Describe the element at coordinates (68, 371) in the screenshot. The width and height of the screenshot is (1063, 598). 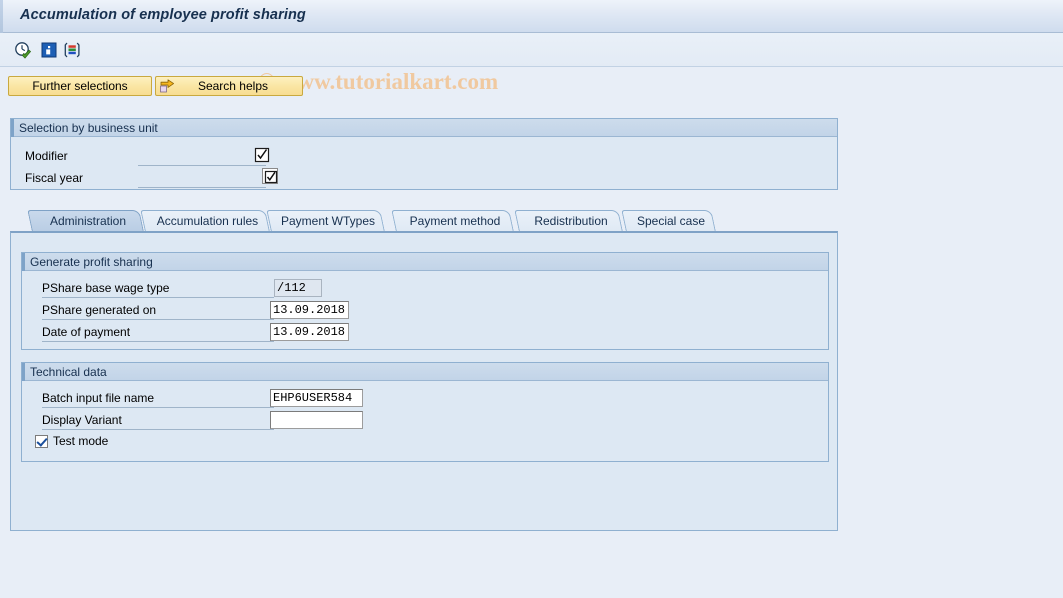
I see `group-header-label: Technical data` at that location.